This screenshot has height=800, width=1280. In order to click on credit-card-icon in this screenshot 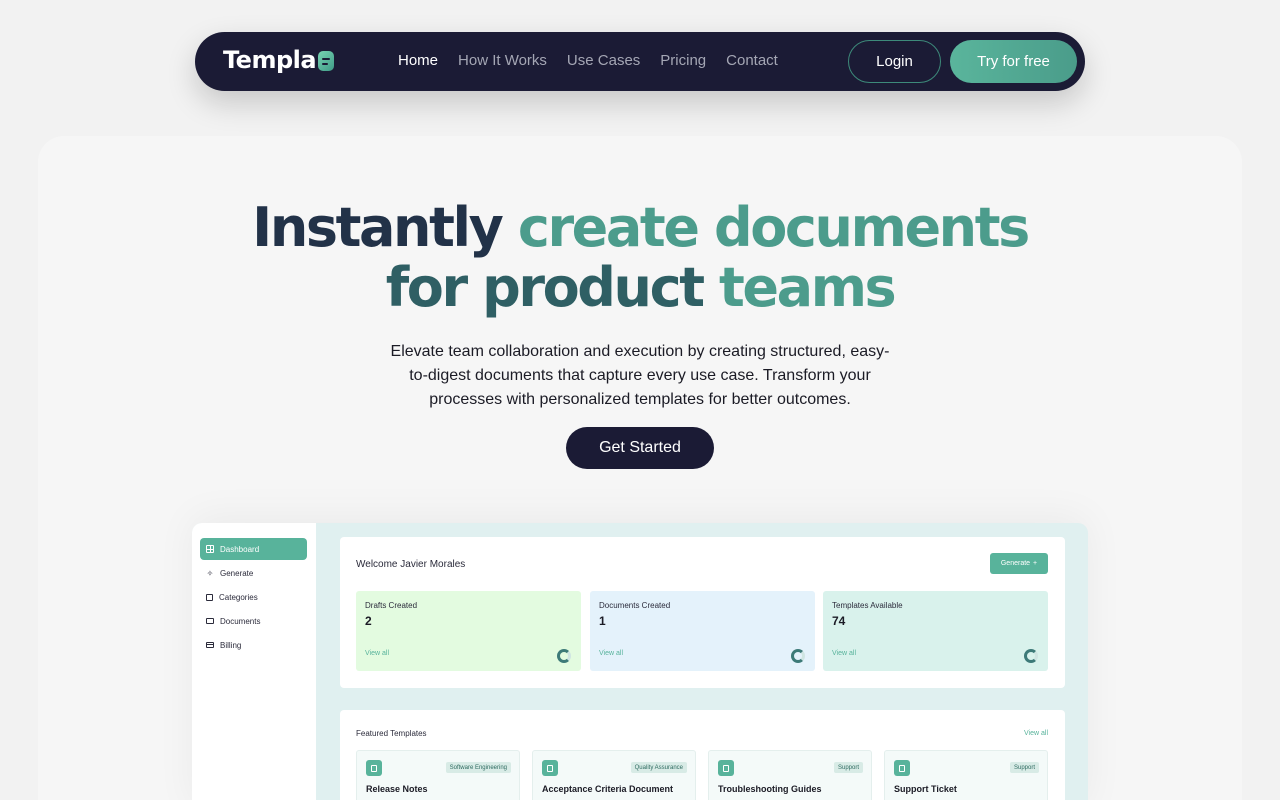, I will do `click(210, 645)`.